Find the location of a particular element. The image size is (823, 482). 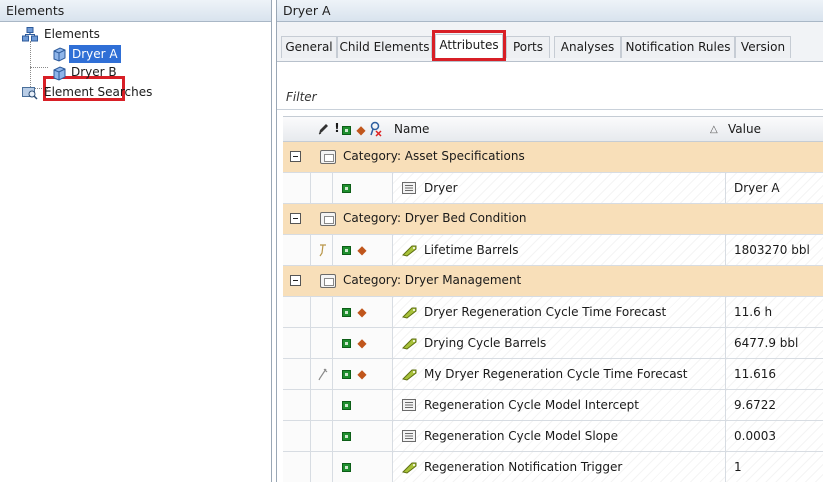

value-cell: 1803270 bbl is located at coordinates (774, 250).